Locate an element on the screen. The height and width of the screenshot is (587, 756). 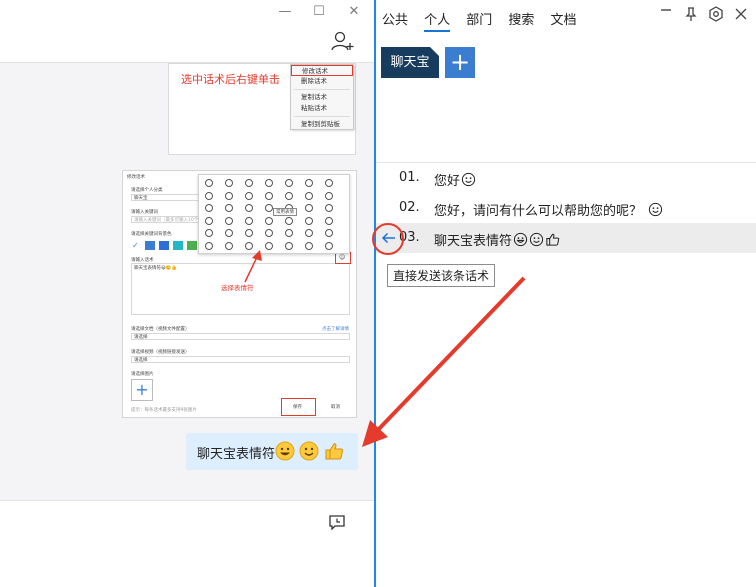
minimize-icon is located at coordinates (666, 14).